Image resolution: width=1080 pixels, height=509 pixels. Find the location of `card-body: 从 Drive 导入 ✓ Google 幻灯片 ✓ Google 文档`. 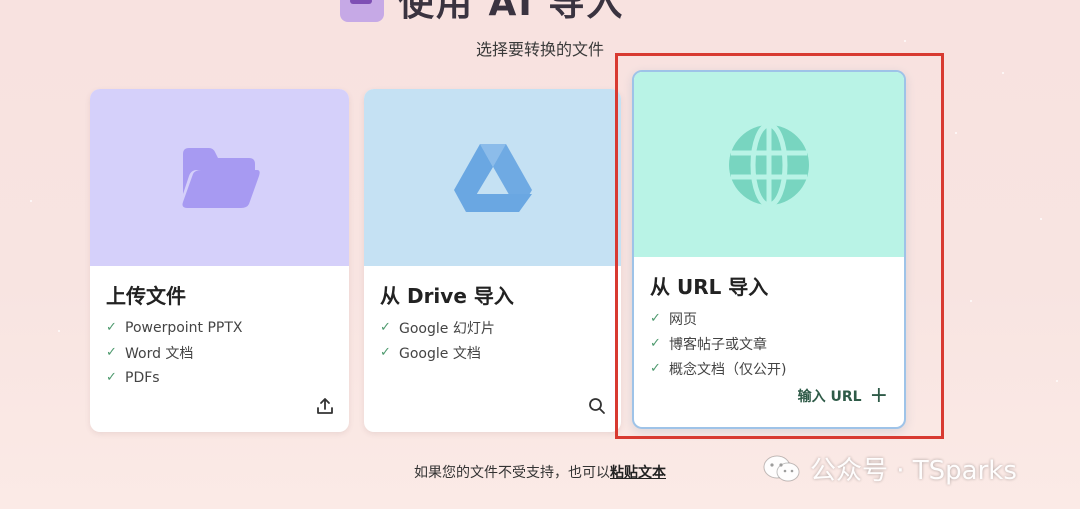

card-body: 从 Drive 导入 ✓ Google 幻灯片 ✓ Google 文档 is located at coordinates (492, 349).